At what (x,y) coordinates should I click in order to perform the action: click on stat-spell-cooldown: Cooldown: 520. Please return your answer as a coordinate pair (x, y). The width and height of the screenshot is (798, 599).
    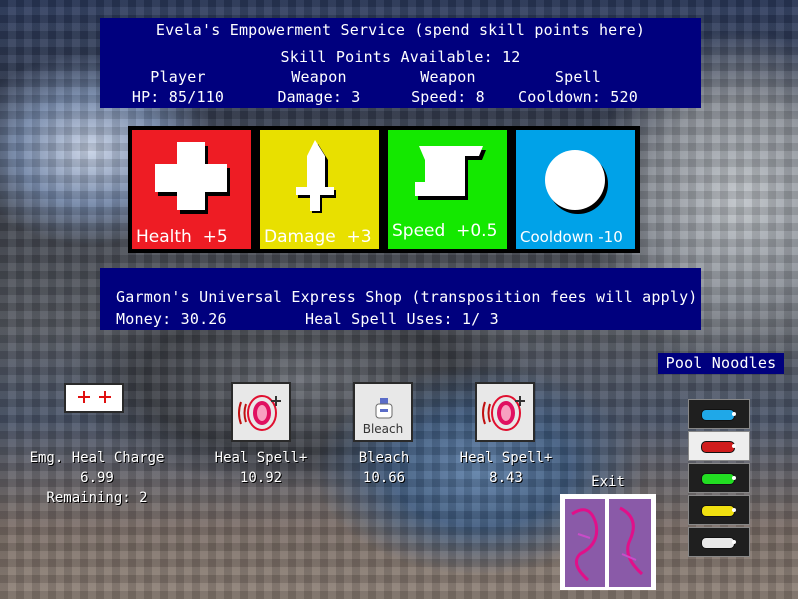
    Looking at the image, I should click on (578, 97).